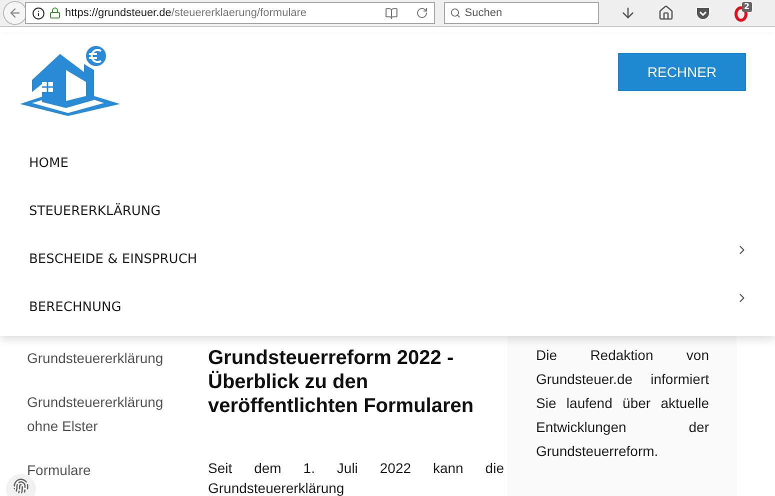  Describe the element at coordinates (747, 7) in the screenshot. I see `notification-badge: 2` at that location.